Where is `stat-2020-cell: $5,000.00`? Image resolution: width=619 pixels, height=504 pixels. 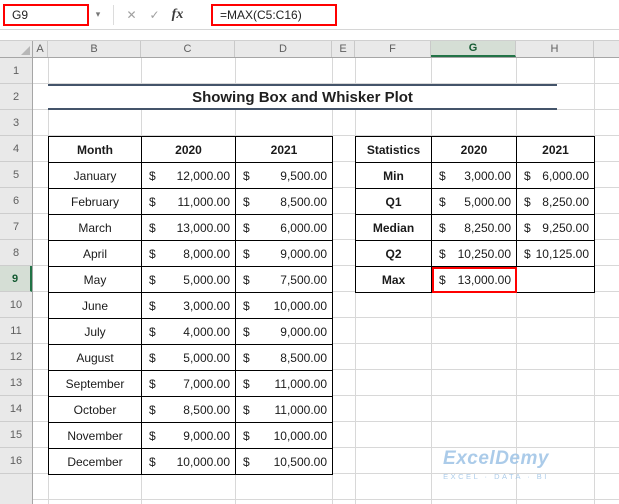
stat-2020-cell: $5,000.00 is located at coordinates (474, 201).